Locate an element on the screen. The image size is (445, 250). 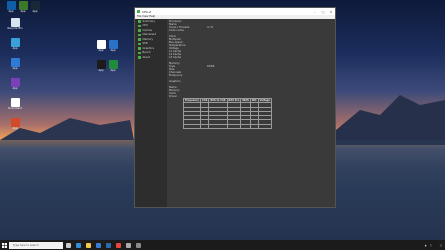
mail-icon is located at coordinates (108, 245).